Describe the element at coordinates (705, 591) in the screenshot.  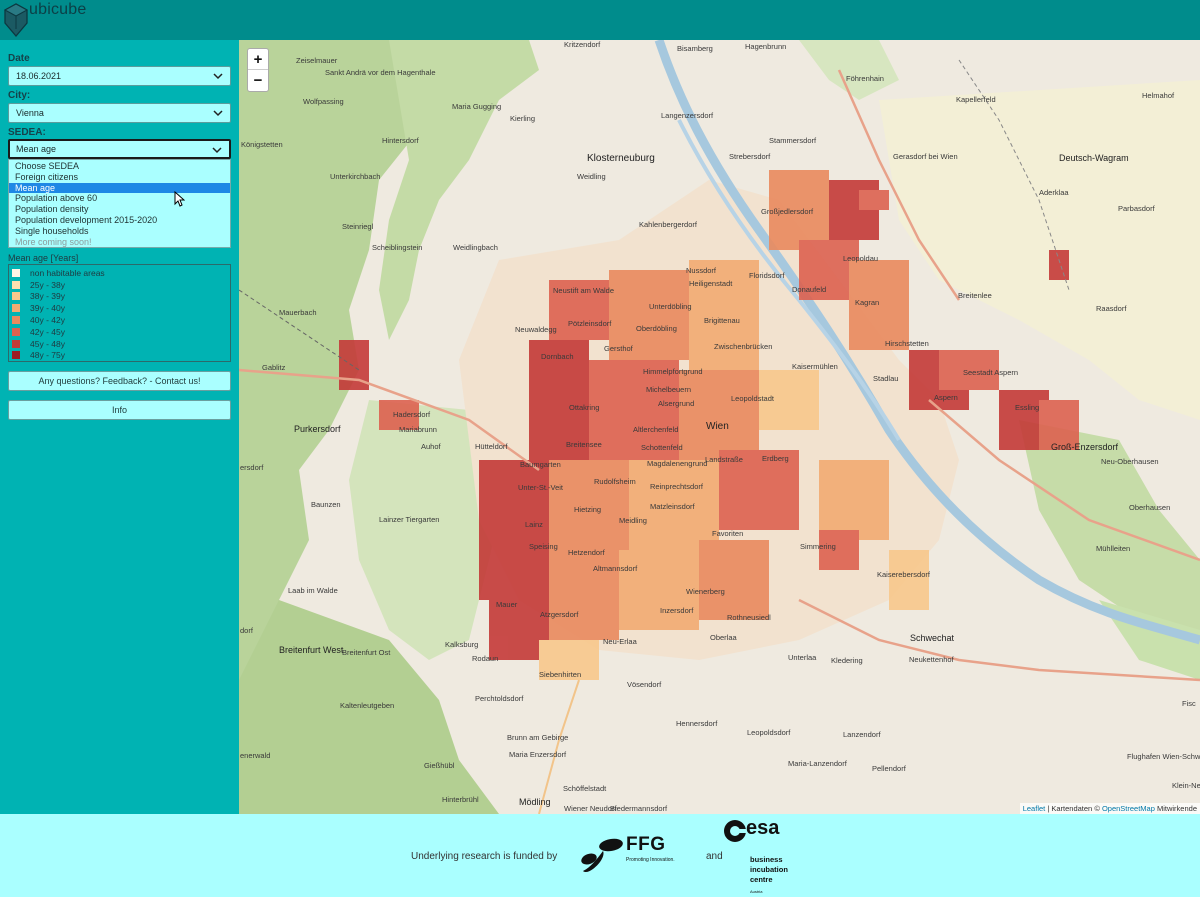
I see `label-wienerberg: Wienerberg` at that location.